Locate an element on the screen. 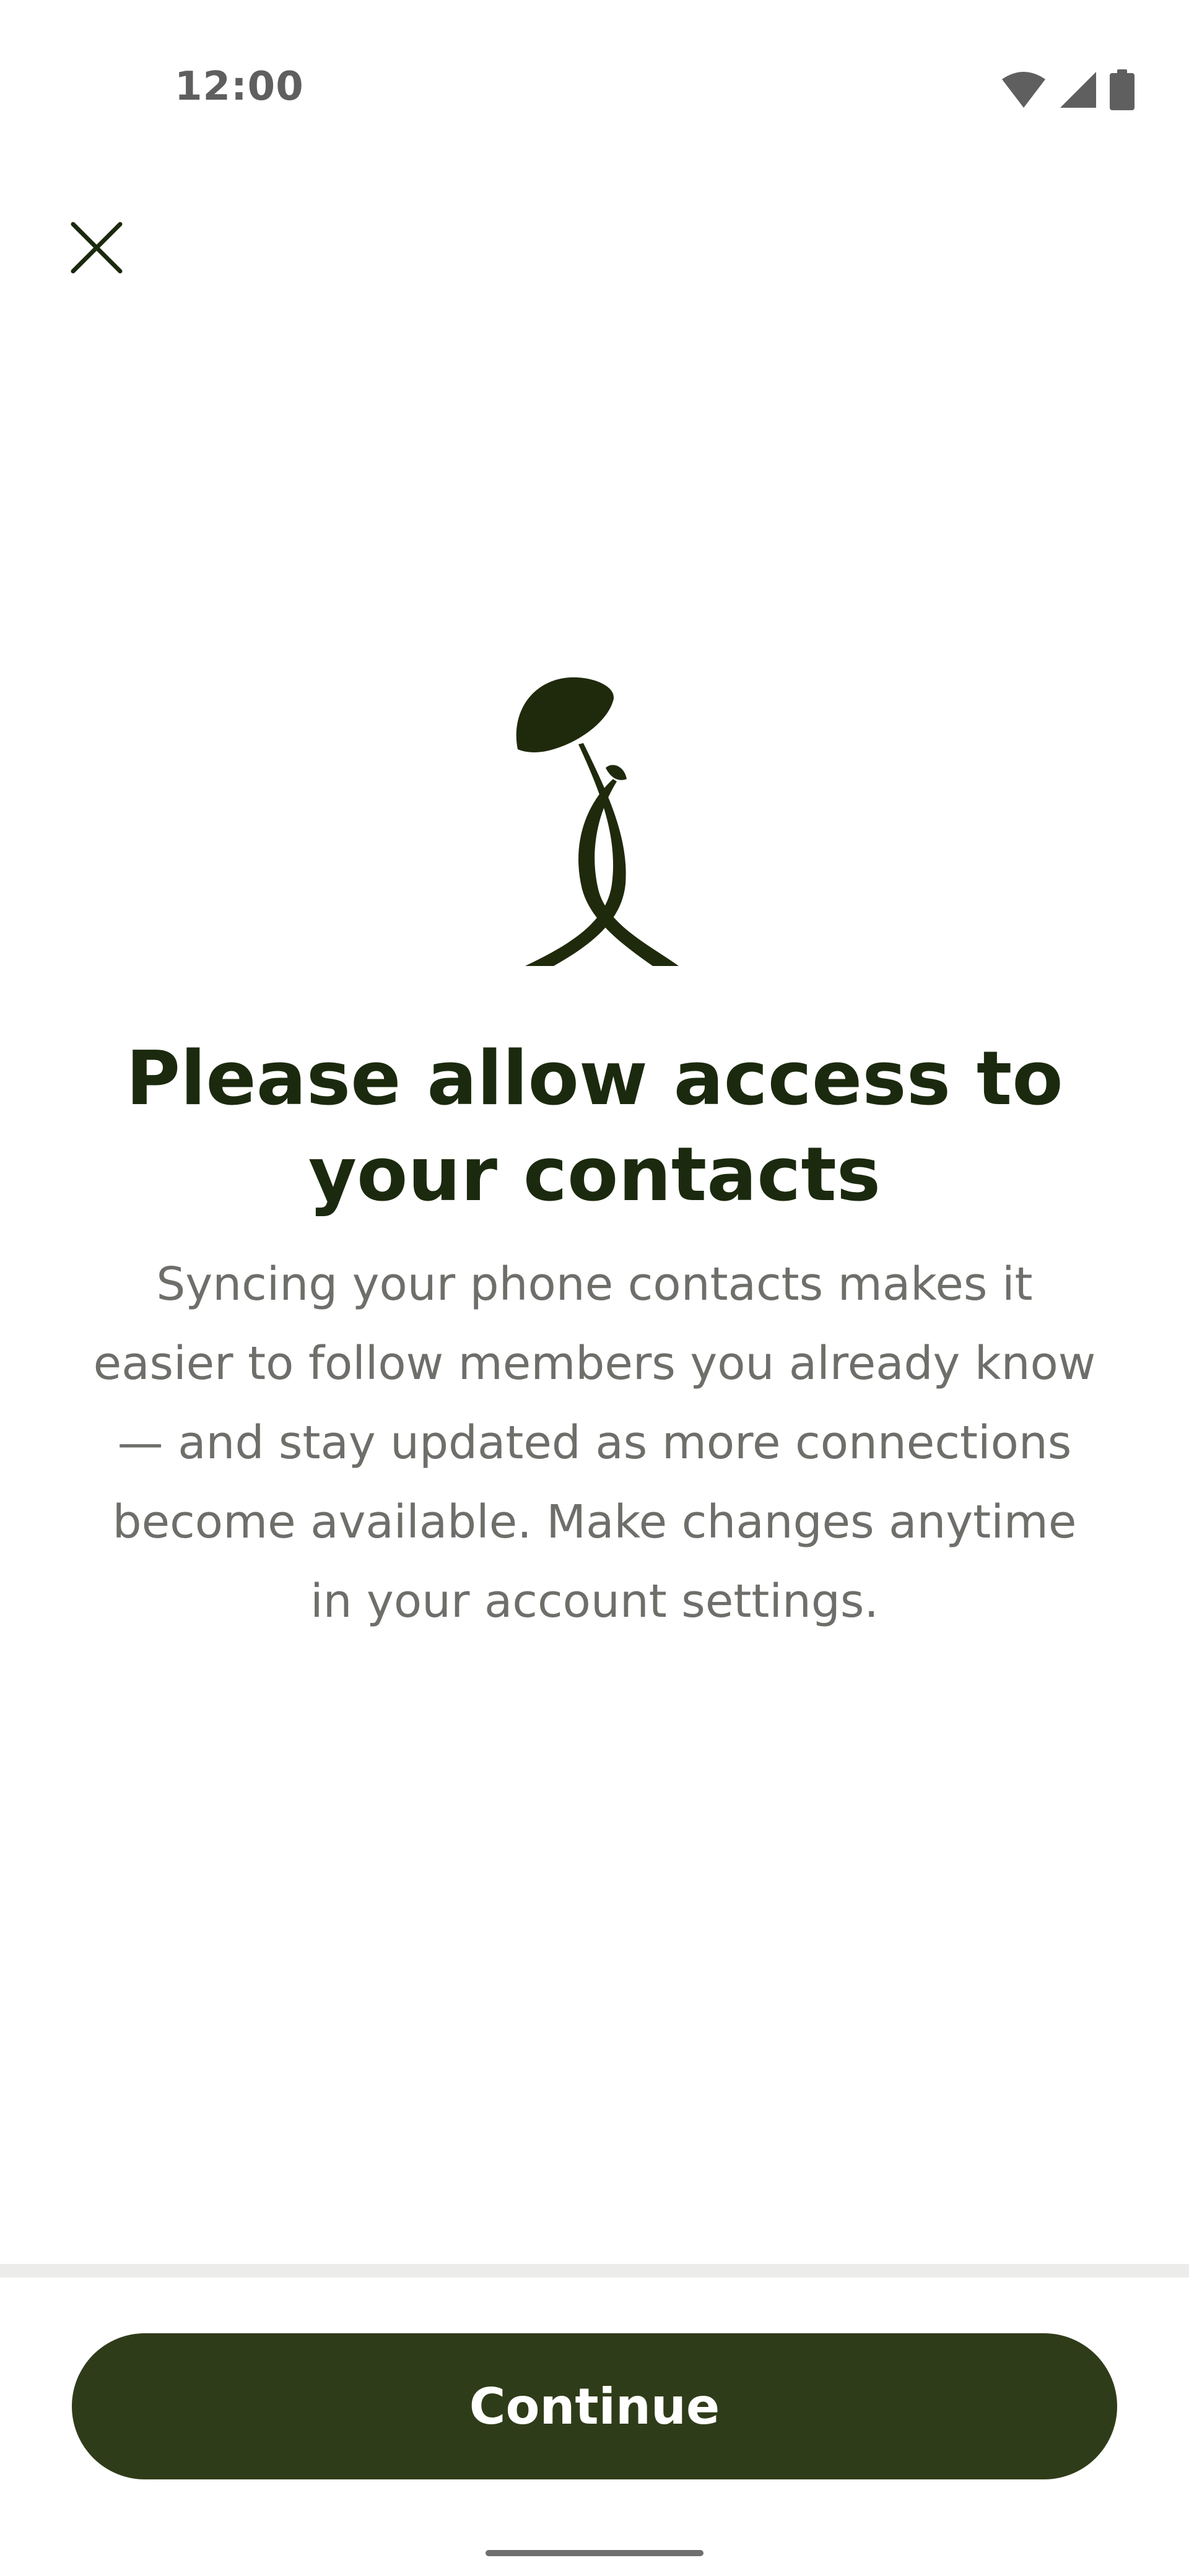 The image size is (1189, 2576). status-time: 12:00 is located at coordinates (239, 87).